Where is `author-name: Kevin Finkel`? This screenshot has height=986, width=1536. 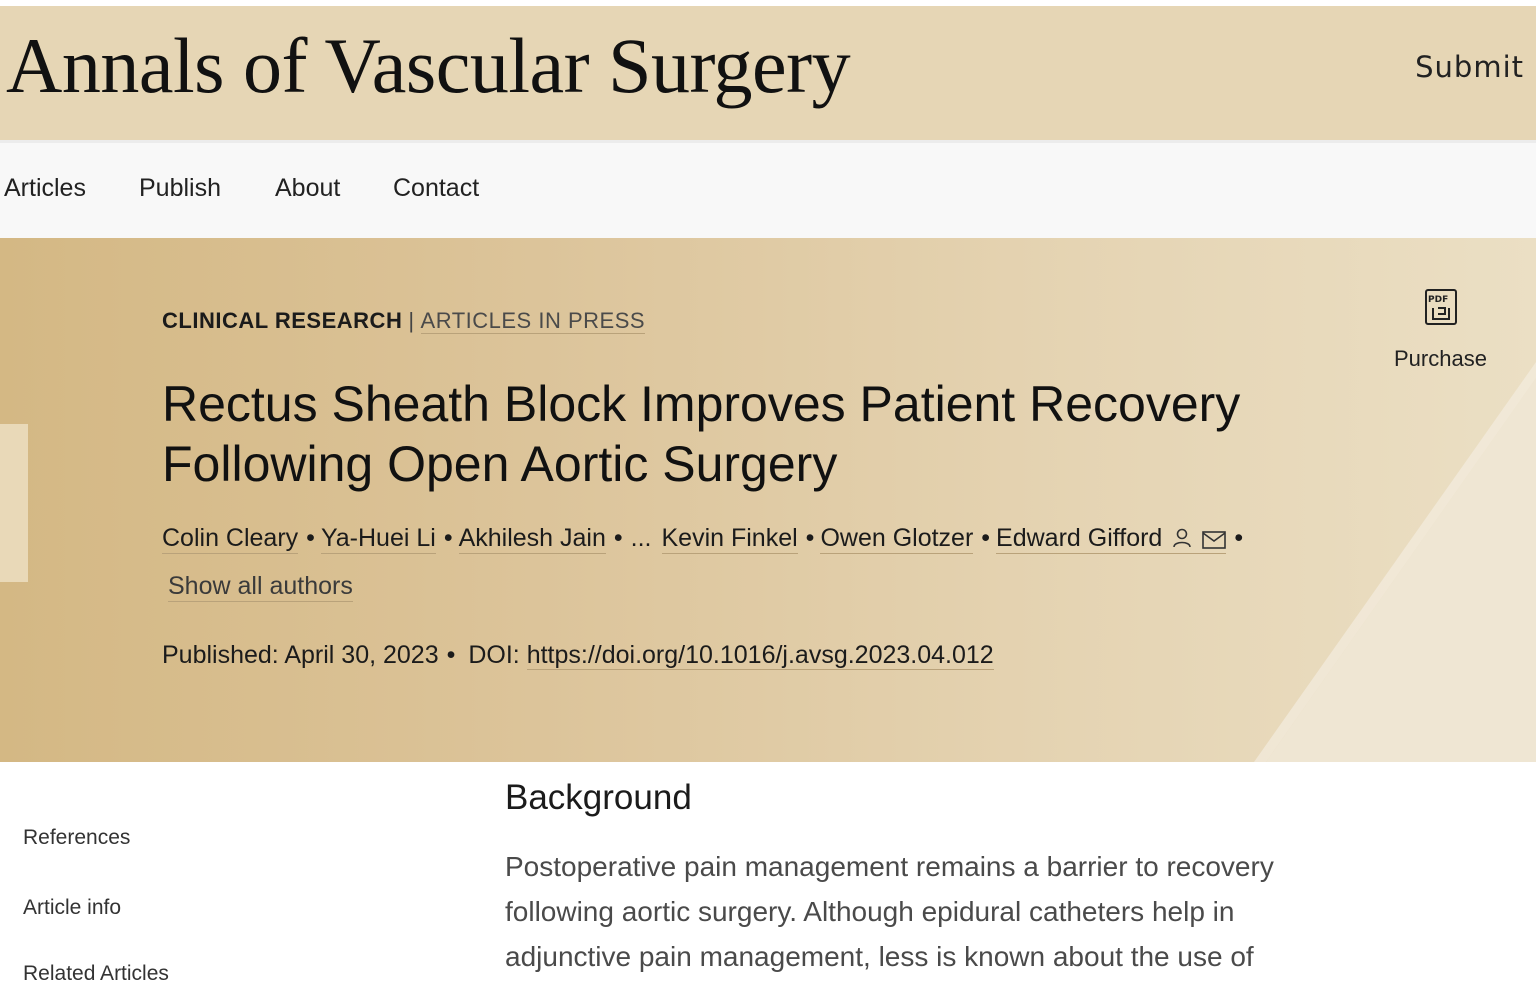
author-name: Kevin Finkel is located at coordinates (729, 539).